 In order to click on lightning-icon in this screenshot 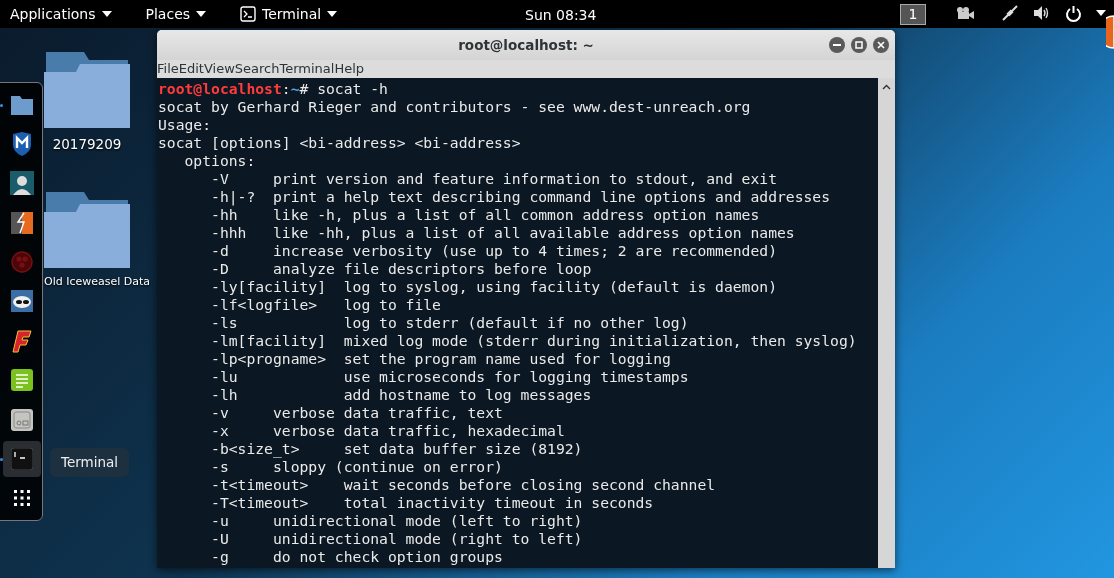, I will do `click(21, 222)`.